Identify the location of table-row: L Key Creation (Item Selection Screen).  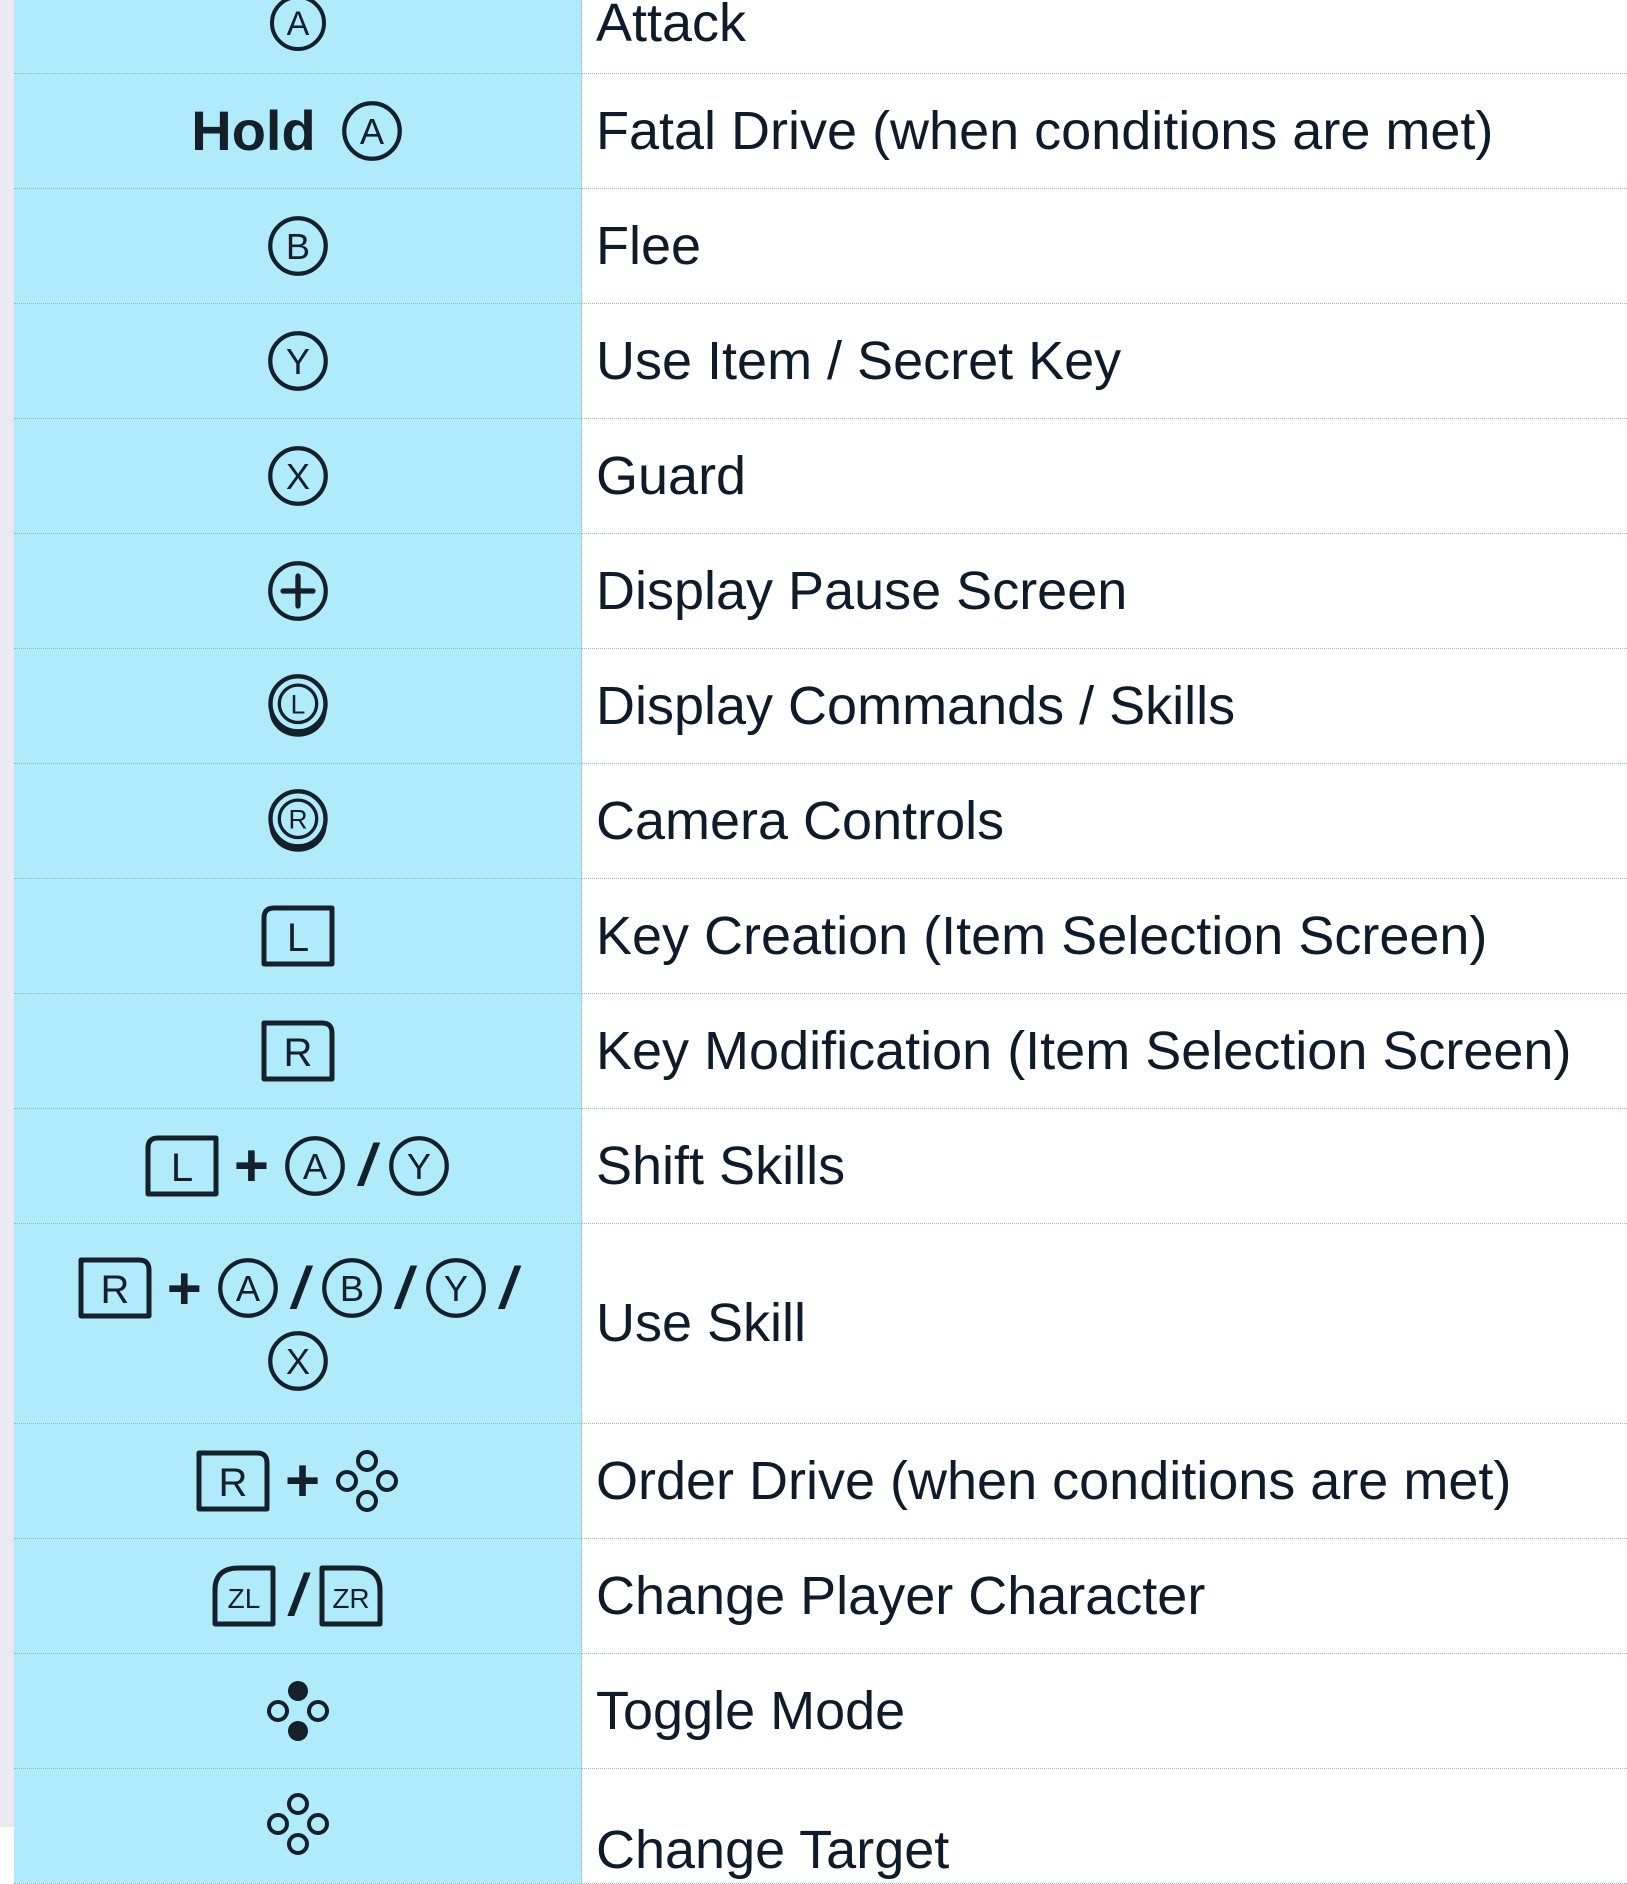
(820, 935).